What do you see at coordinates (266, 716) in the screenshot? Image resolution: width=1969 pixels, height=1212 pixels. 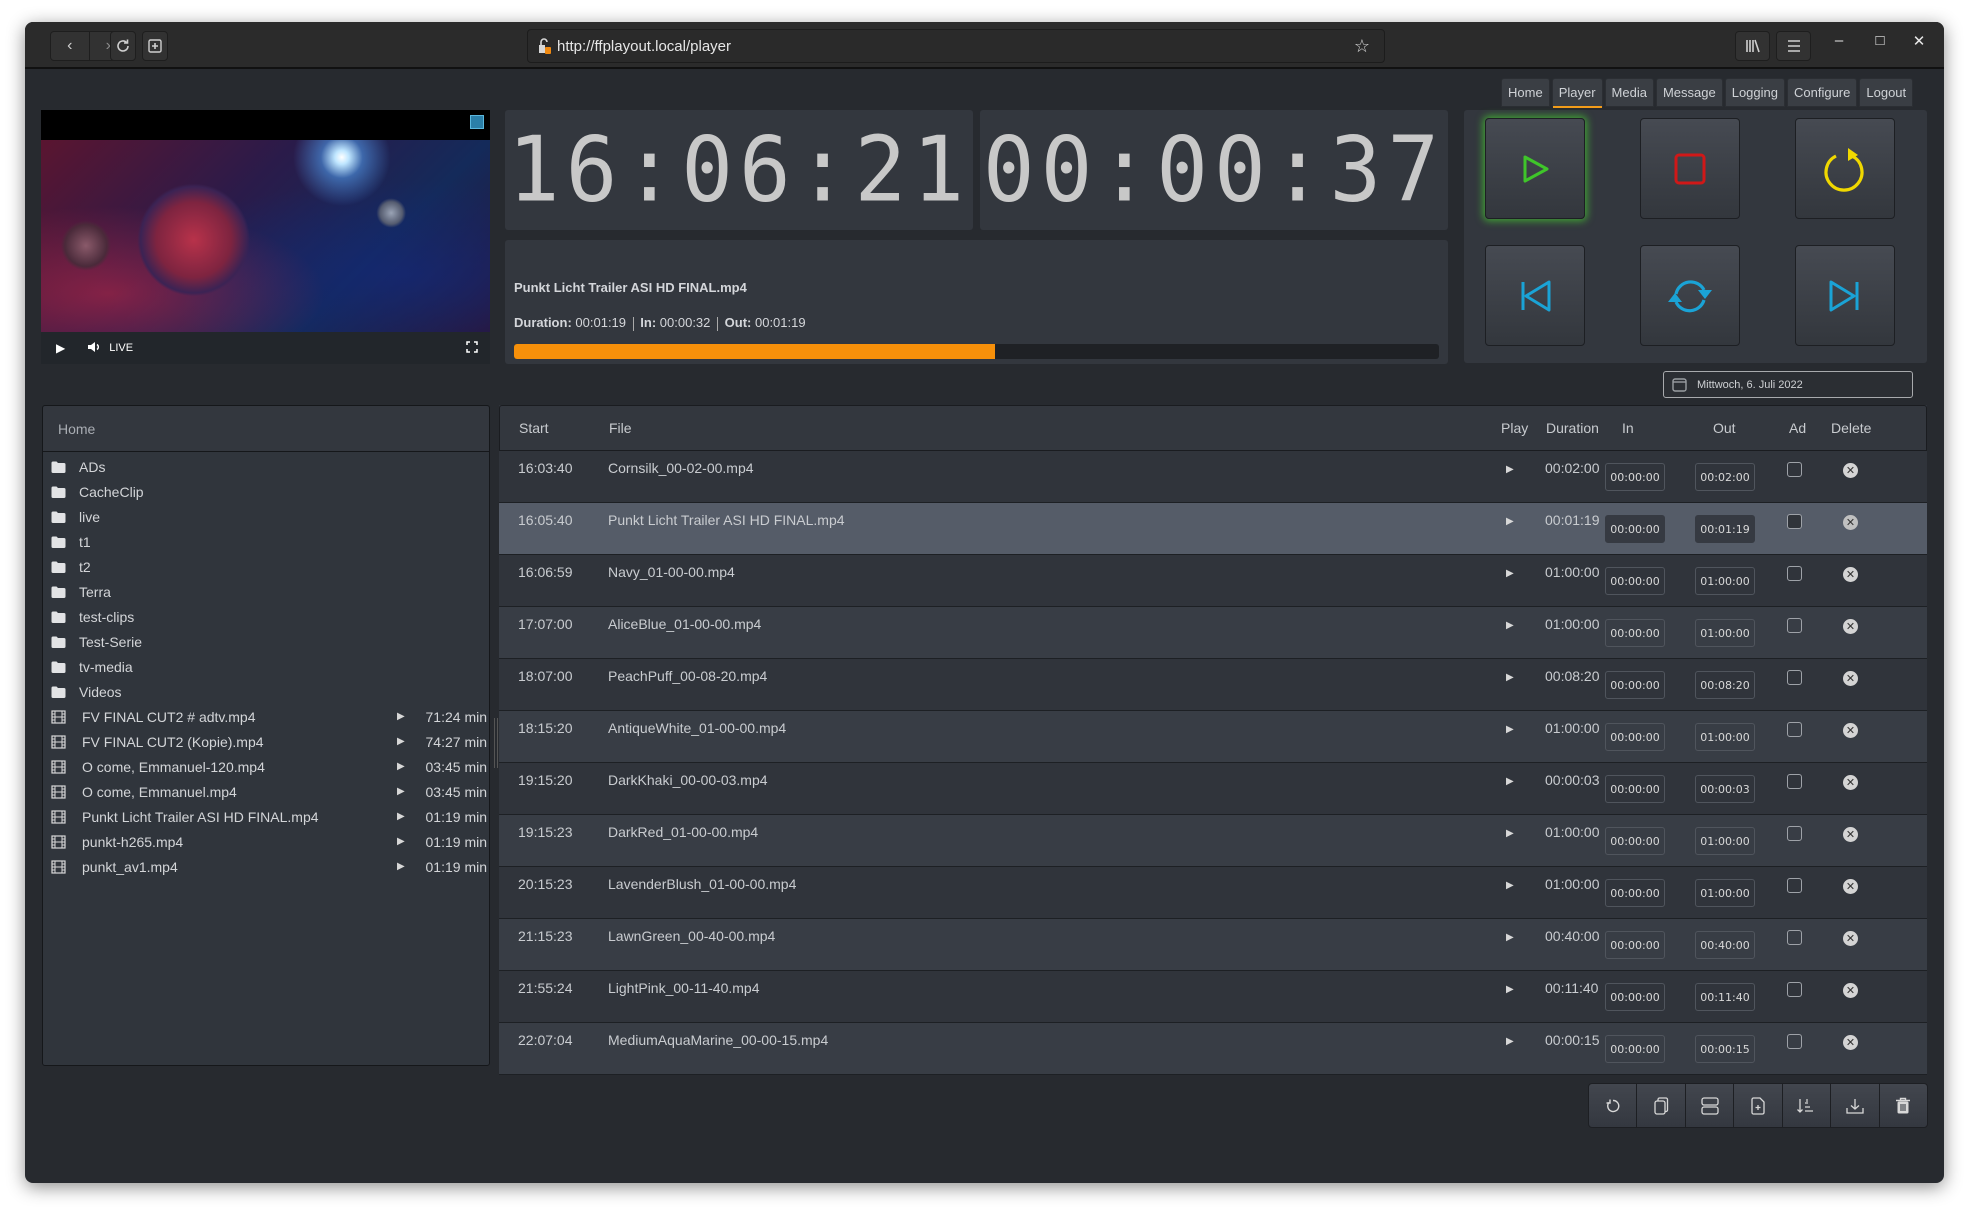 I see `media-file-item: FV FINAL CUT2 # adtv.mp4 ▶ 71:24 min` at bounding box center [266, 716].